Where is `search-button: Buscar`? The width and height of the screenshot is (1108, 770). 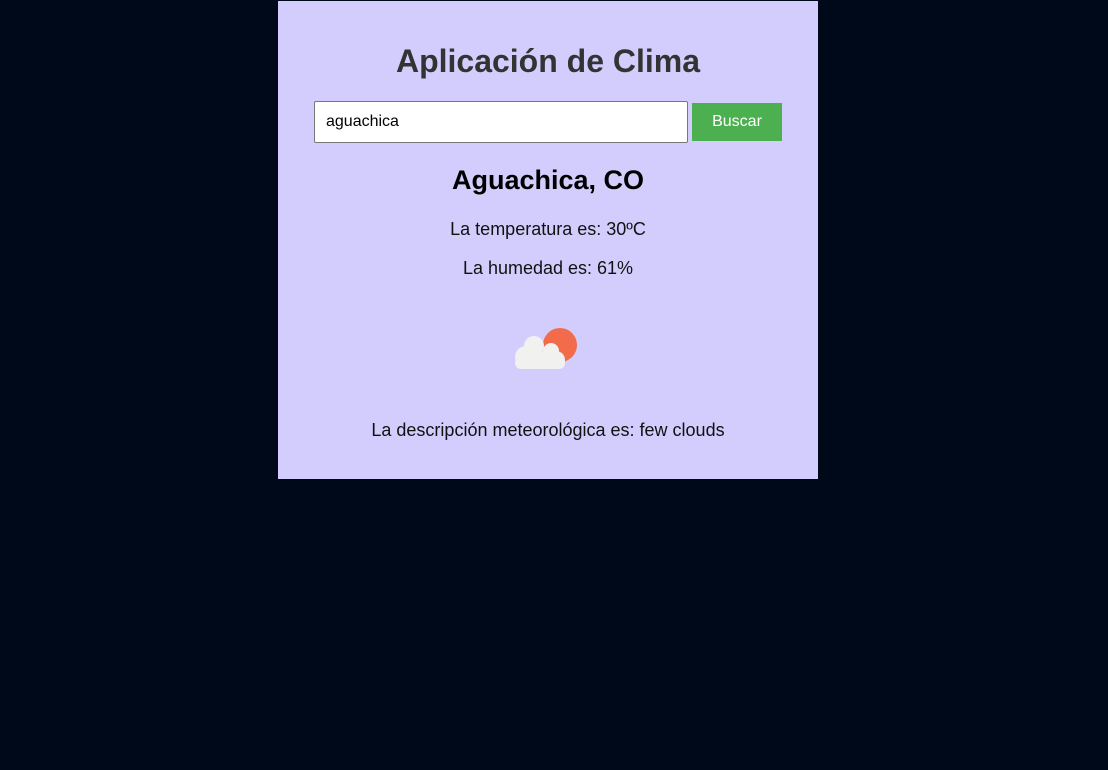 search-button: Buscar is located at coordinates (737, 122).